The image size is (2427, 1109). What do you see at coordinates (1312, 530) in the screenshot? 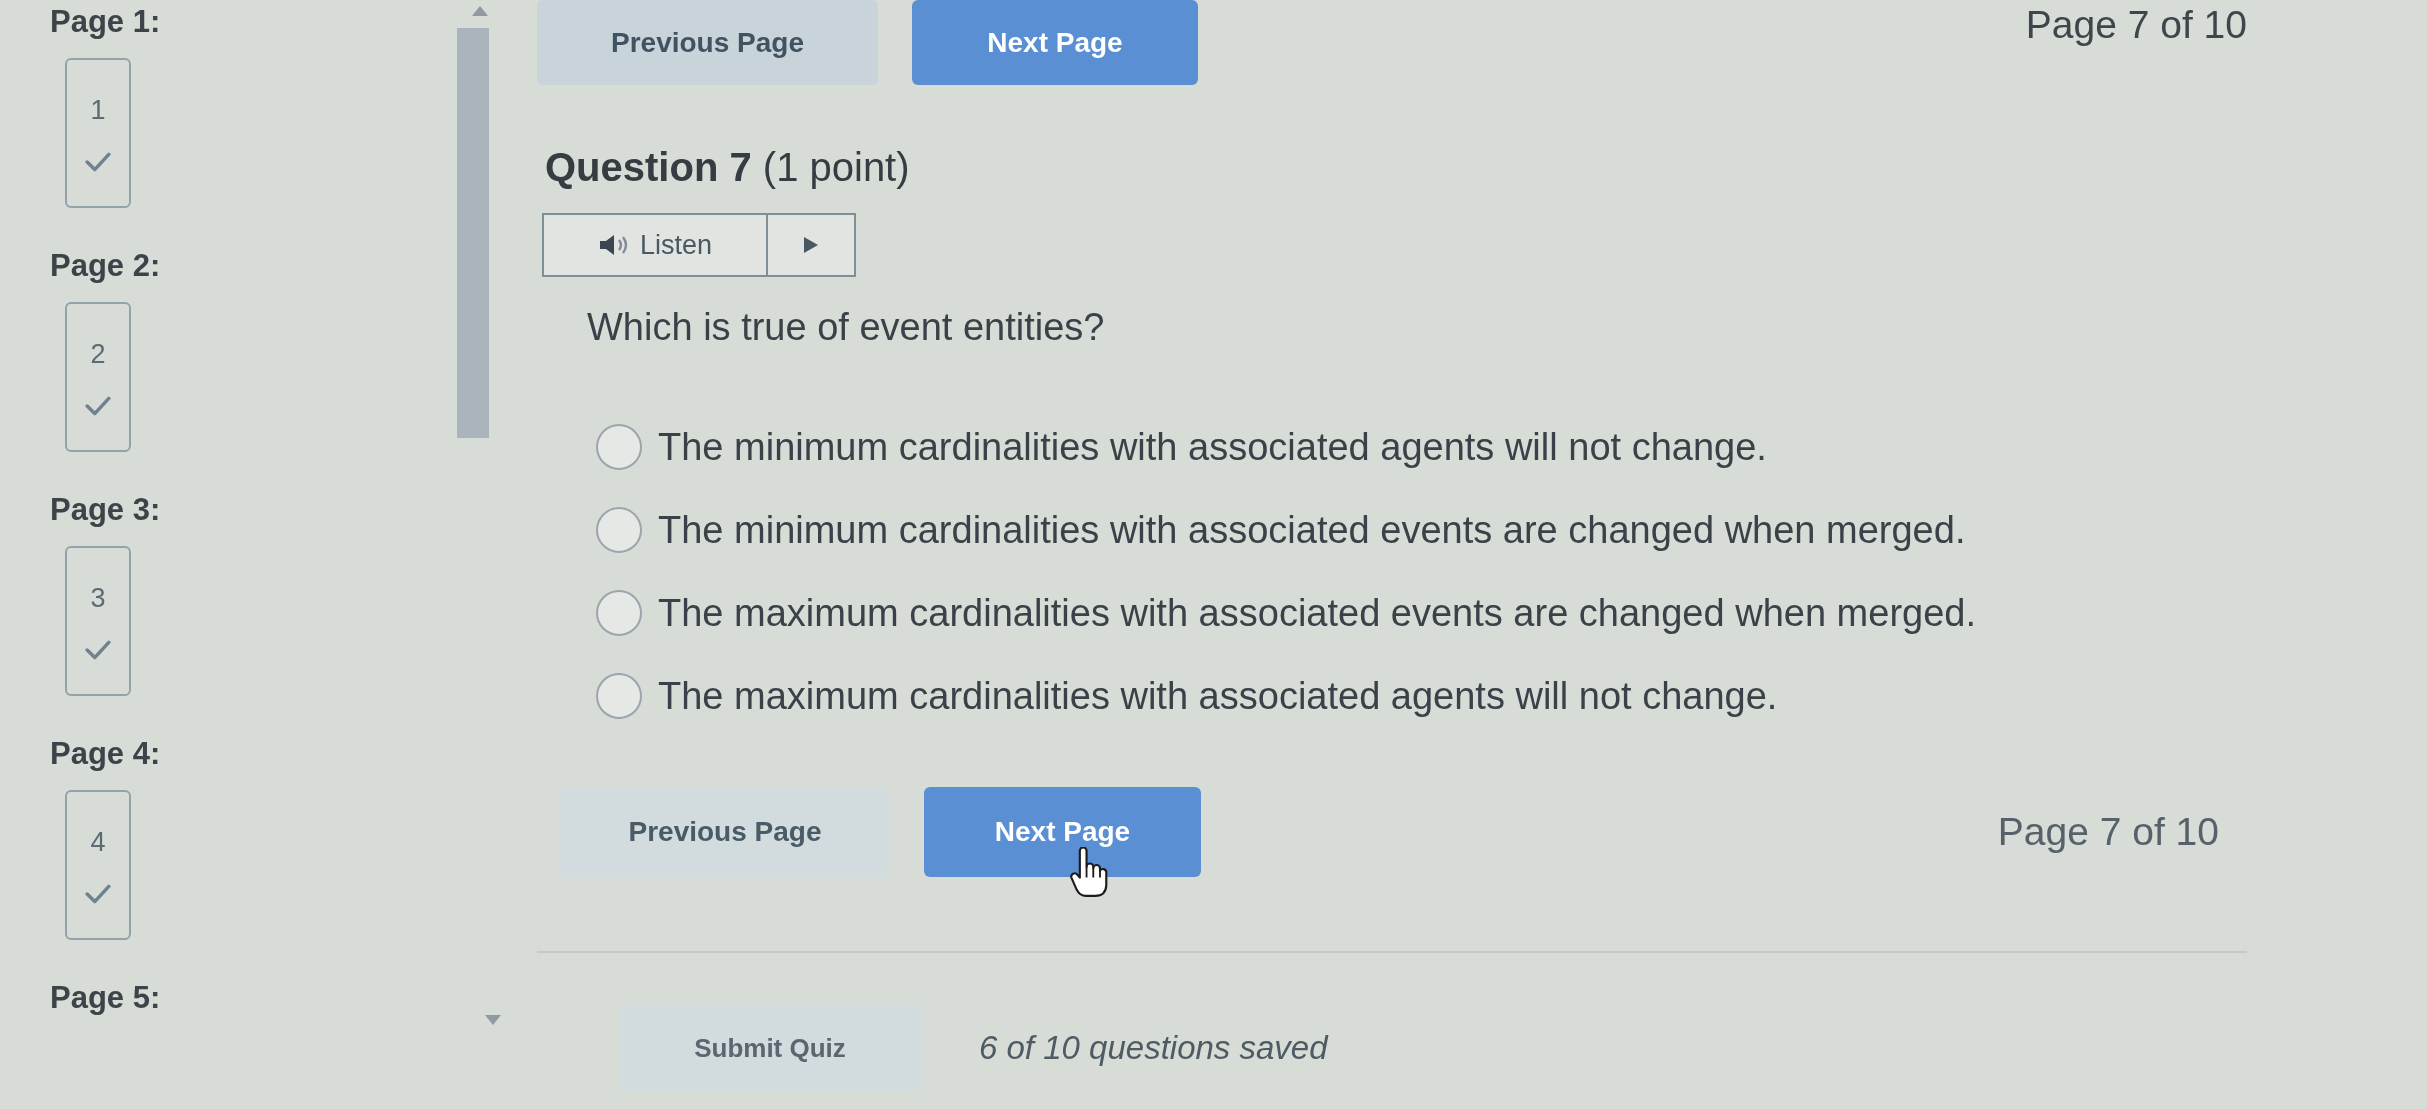
I see `option-text: The minimum cardinalities with associated events are changed when merged.` at bounding box center [1312, 530].